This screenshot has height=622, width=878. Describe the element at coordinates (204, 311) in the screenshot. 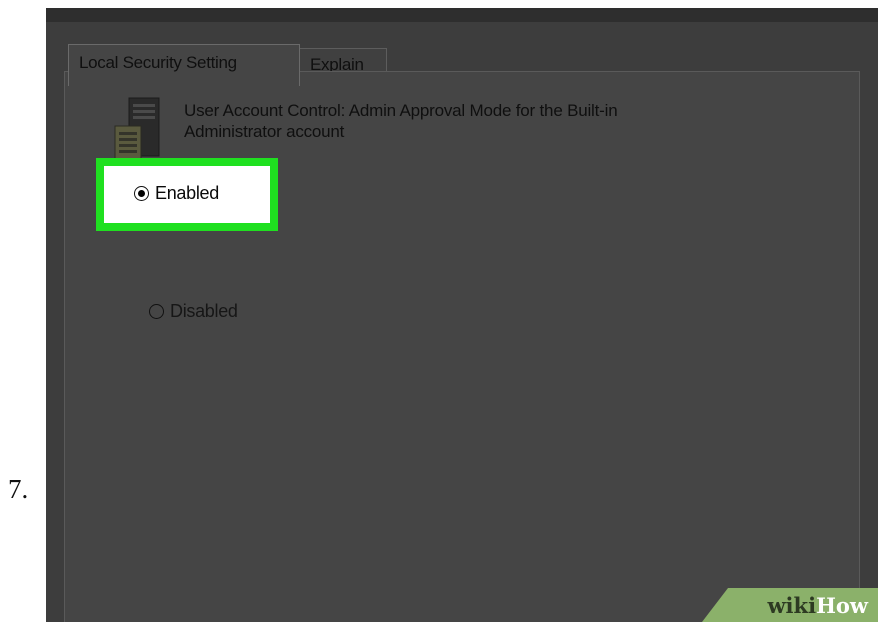

I see `disabled-option-label: Disabled` at that location.